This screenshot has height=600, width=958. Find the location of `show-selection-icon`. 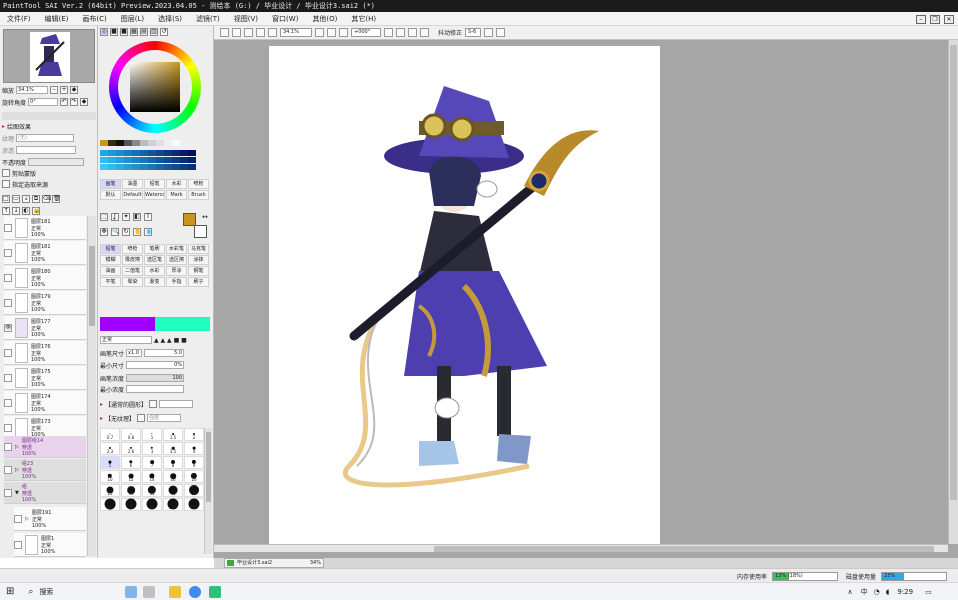

show-selection-icon is located at coordinates (272, 32).